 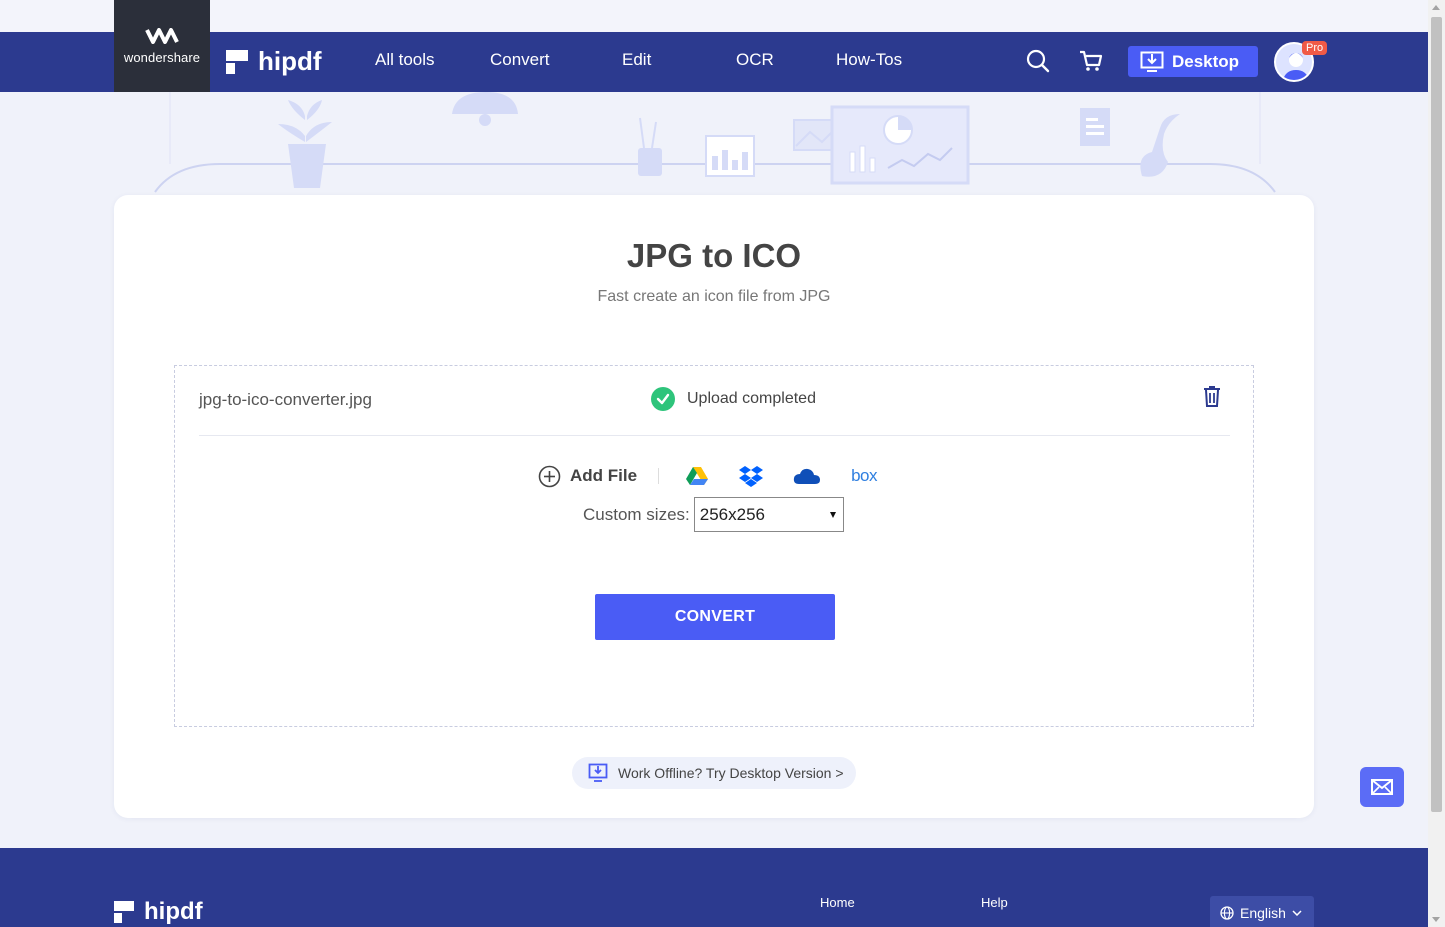 I want to click on header-illustration, so click(x=715, y=142).